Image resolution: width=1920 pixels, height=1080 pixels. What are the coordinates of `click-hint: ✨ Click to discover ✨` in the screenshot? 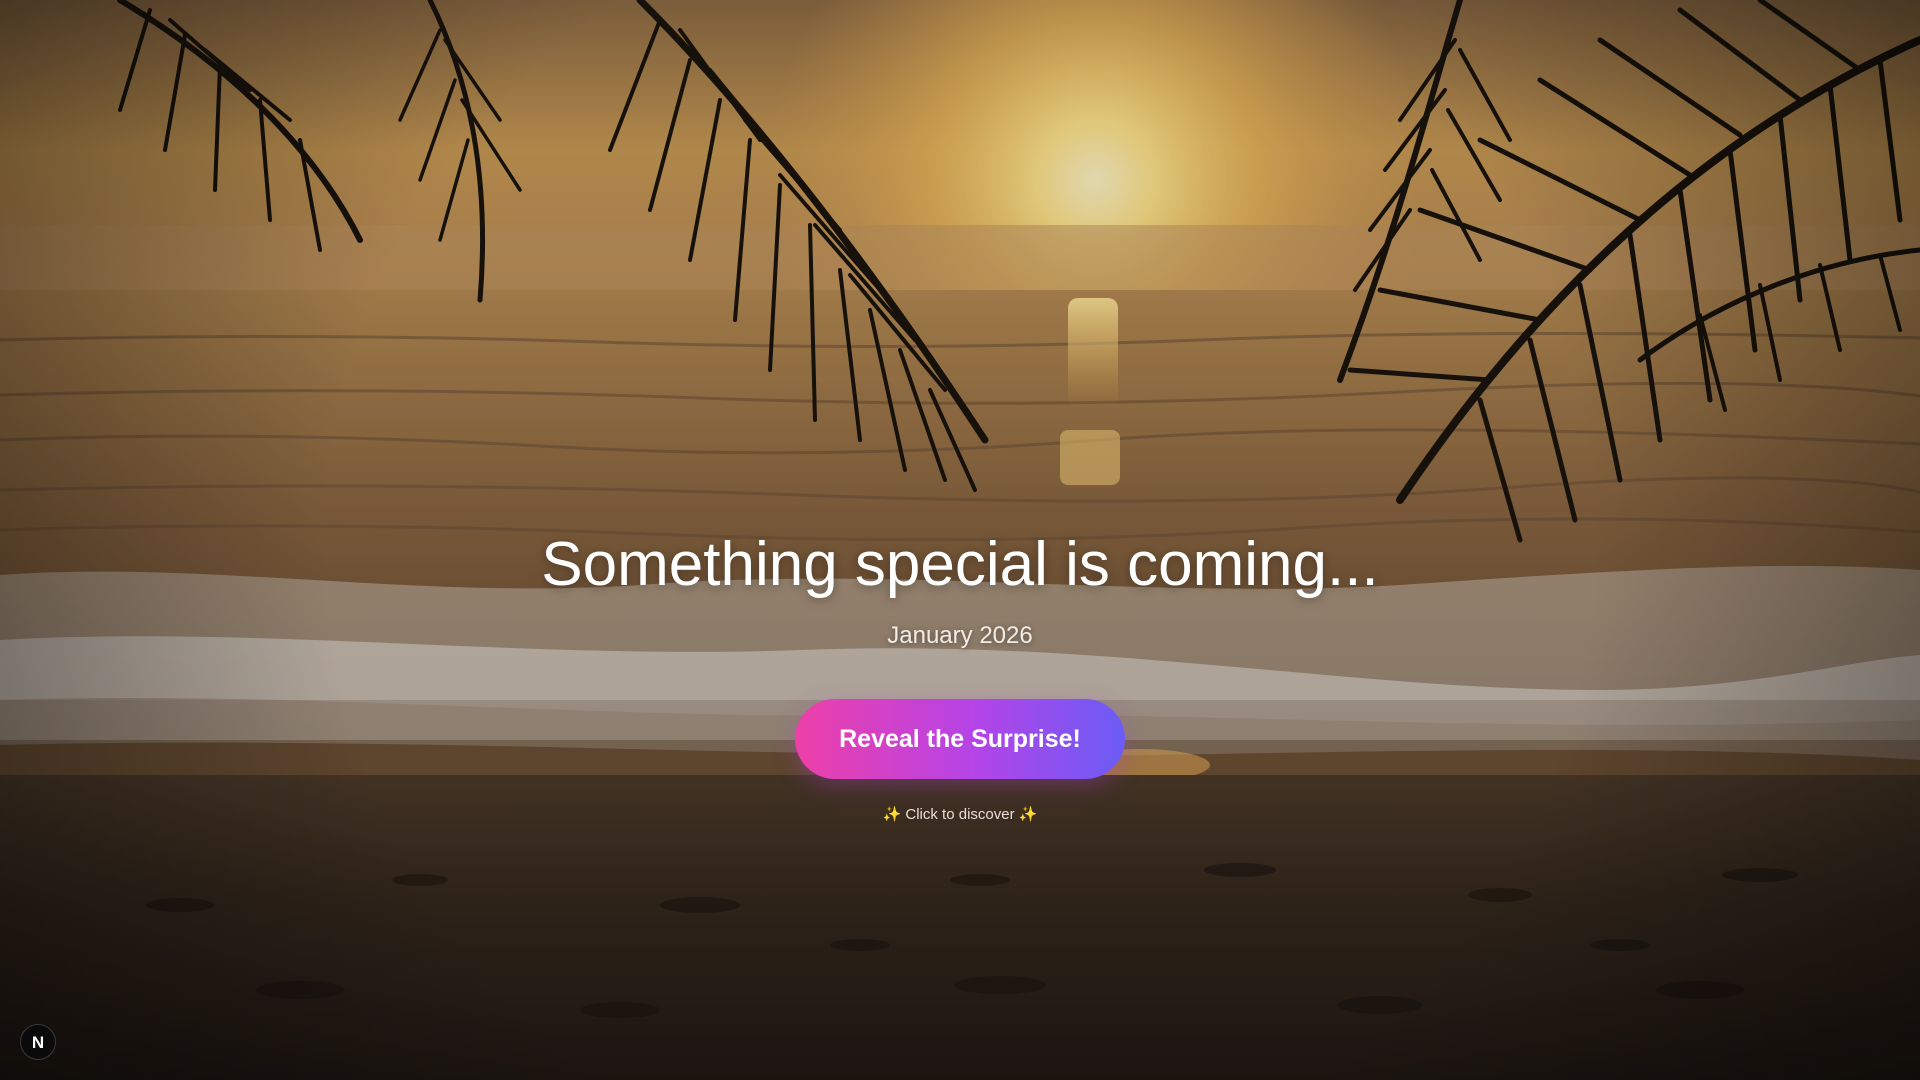 It's located at (960, 815).